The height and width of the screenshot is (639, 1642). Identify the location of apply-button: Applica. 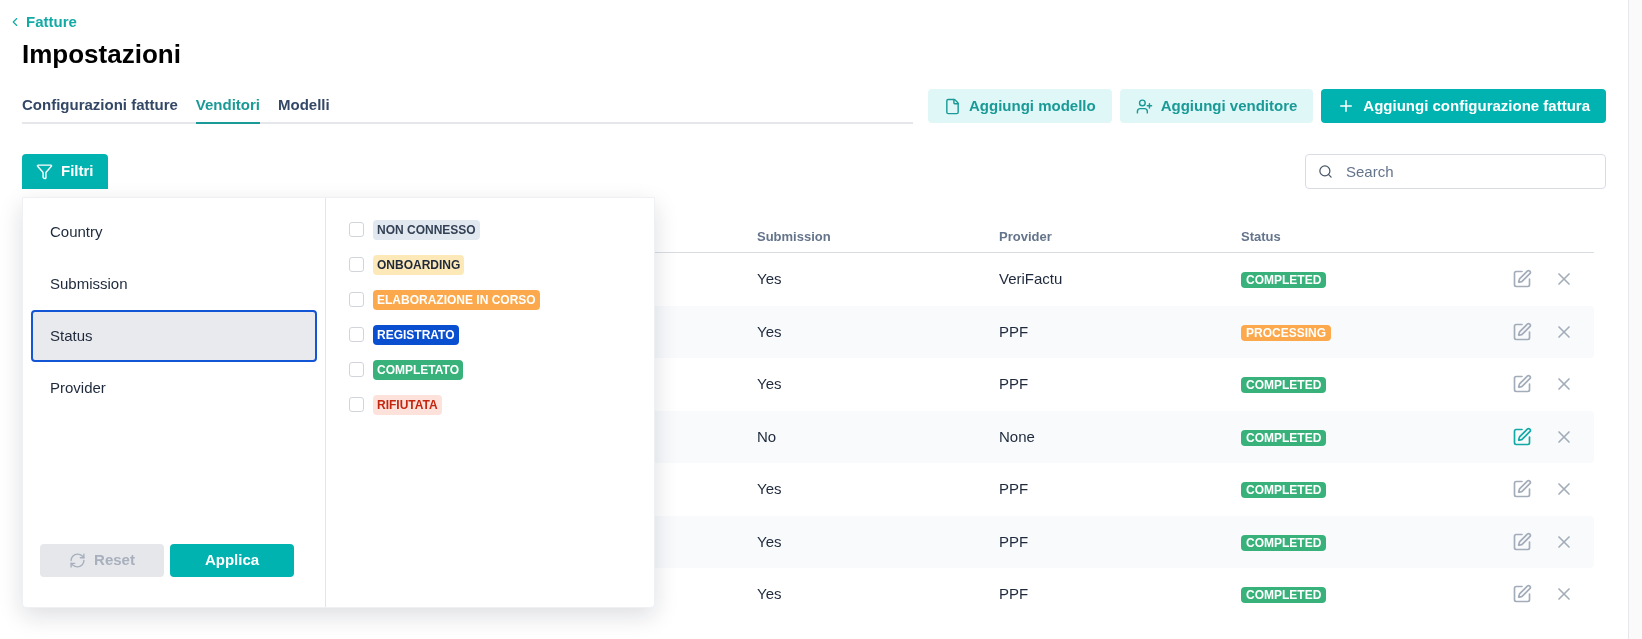
(232, 560).